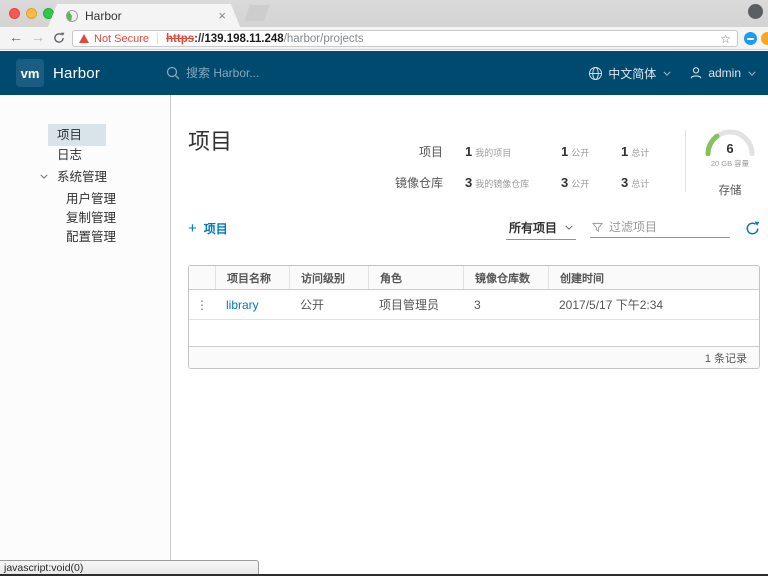 The height and width of the screenshot is (576, 768). I want to click on project-type-dropdown: 所有项目, so click(540, 228).